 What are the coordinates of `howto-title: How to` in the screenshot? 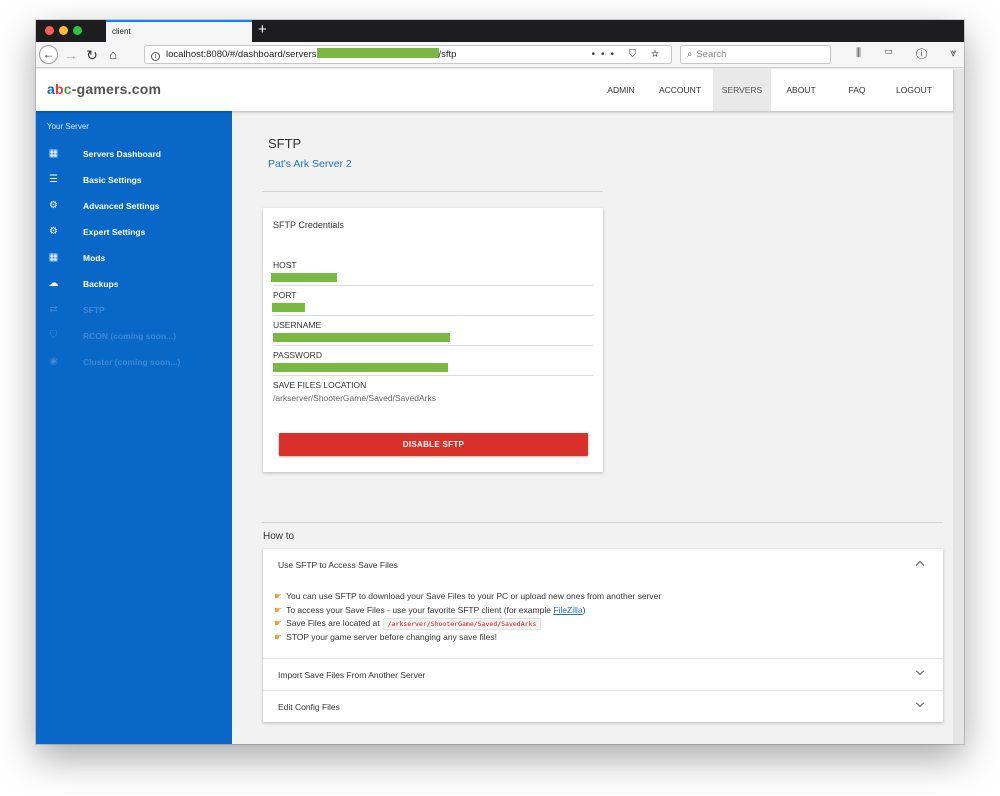 It's located at (279, 536).